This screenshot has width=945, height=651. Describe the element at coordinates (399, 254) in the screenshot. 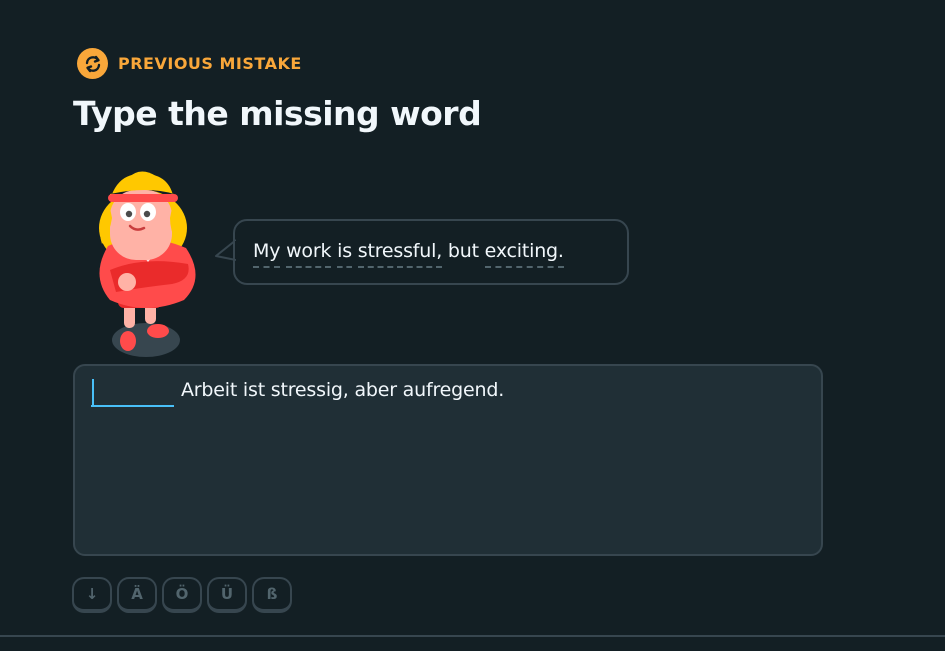

I see `prompt-word: stressful,` at that location.